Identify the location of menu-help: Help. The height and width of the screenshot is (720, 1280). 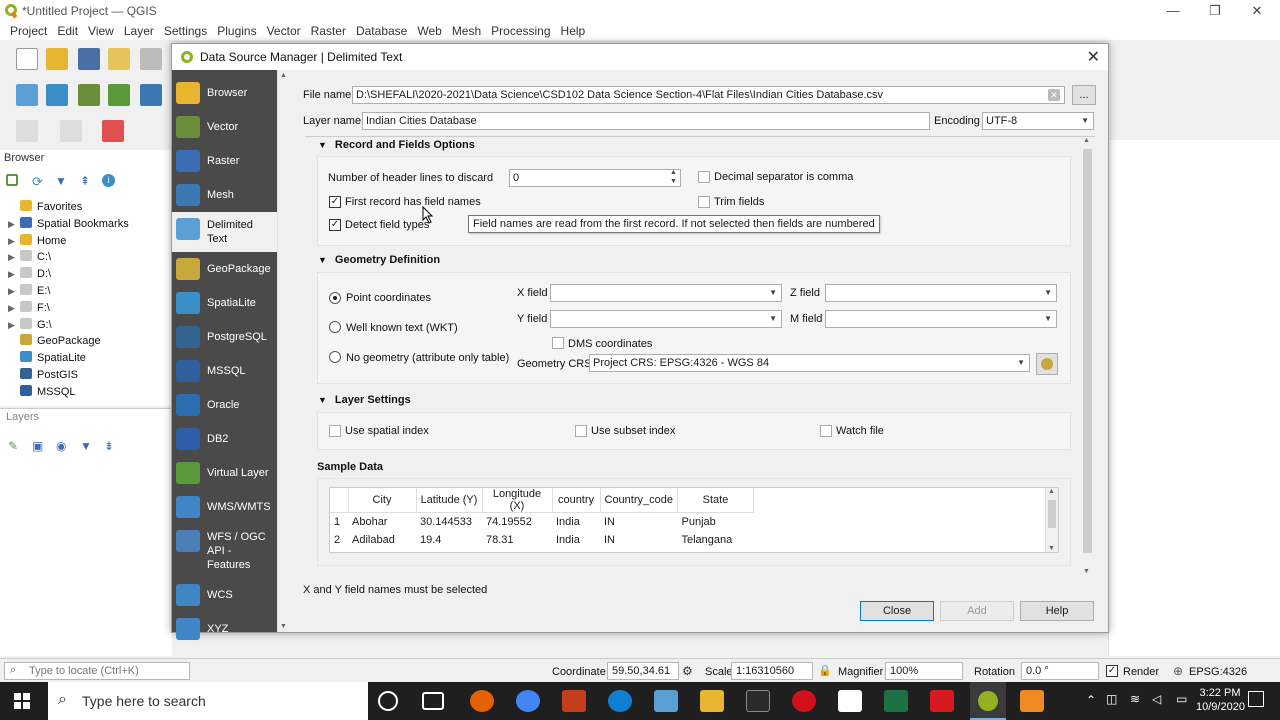
(573, 31).